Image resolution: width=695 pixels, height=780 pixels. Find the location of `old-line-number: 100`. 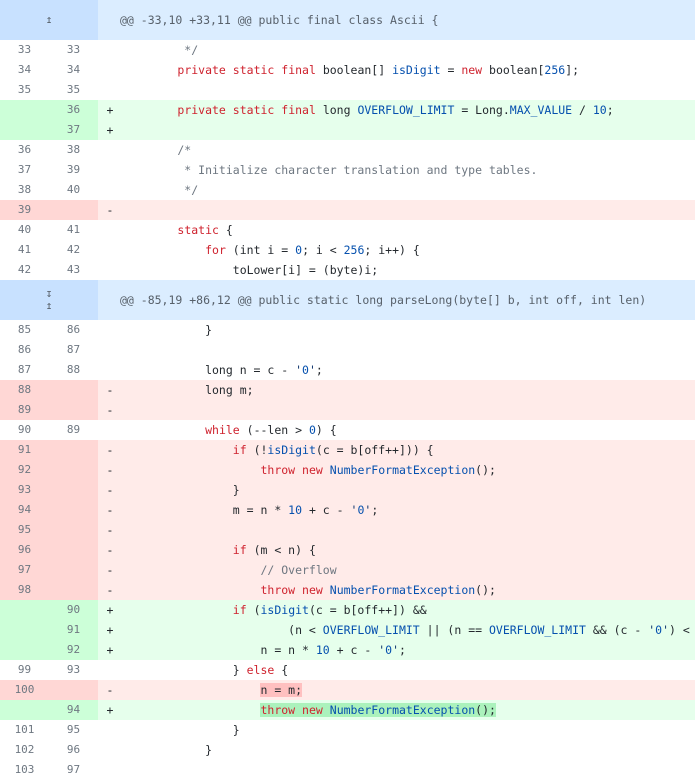

old-line-number: 100 is located at coordinates (24, 690).